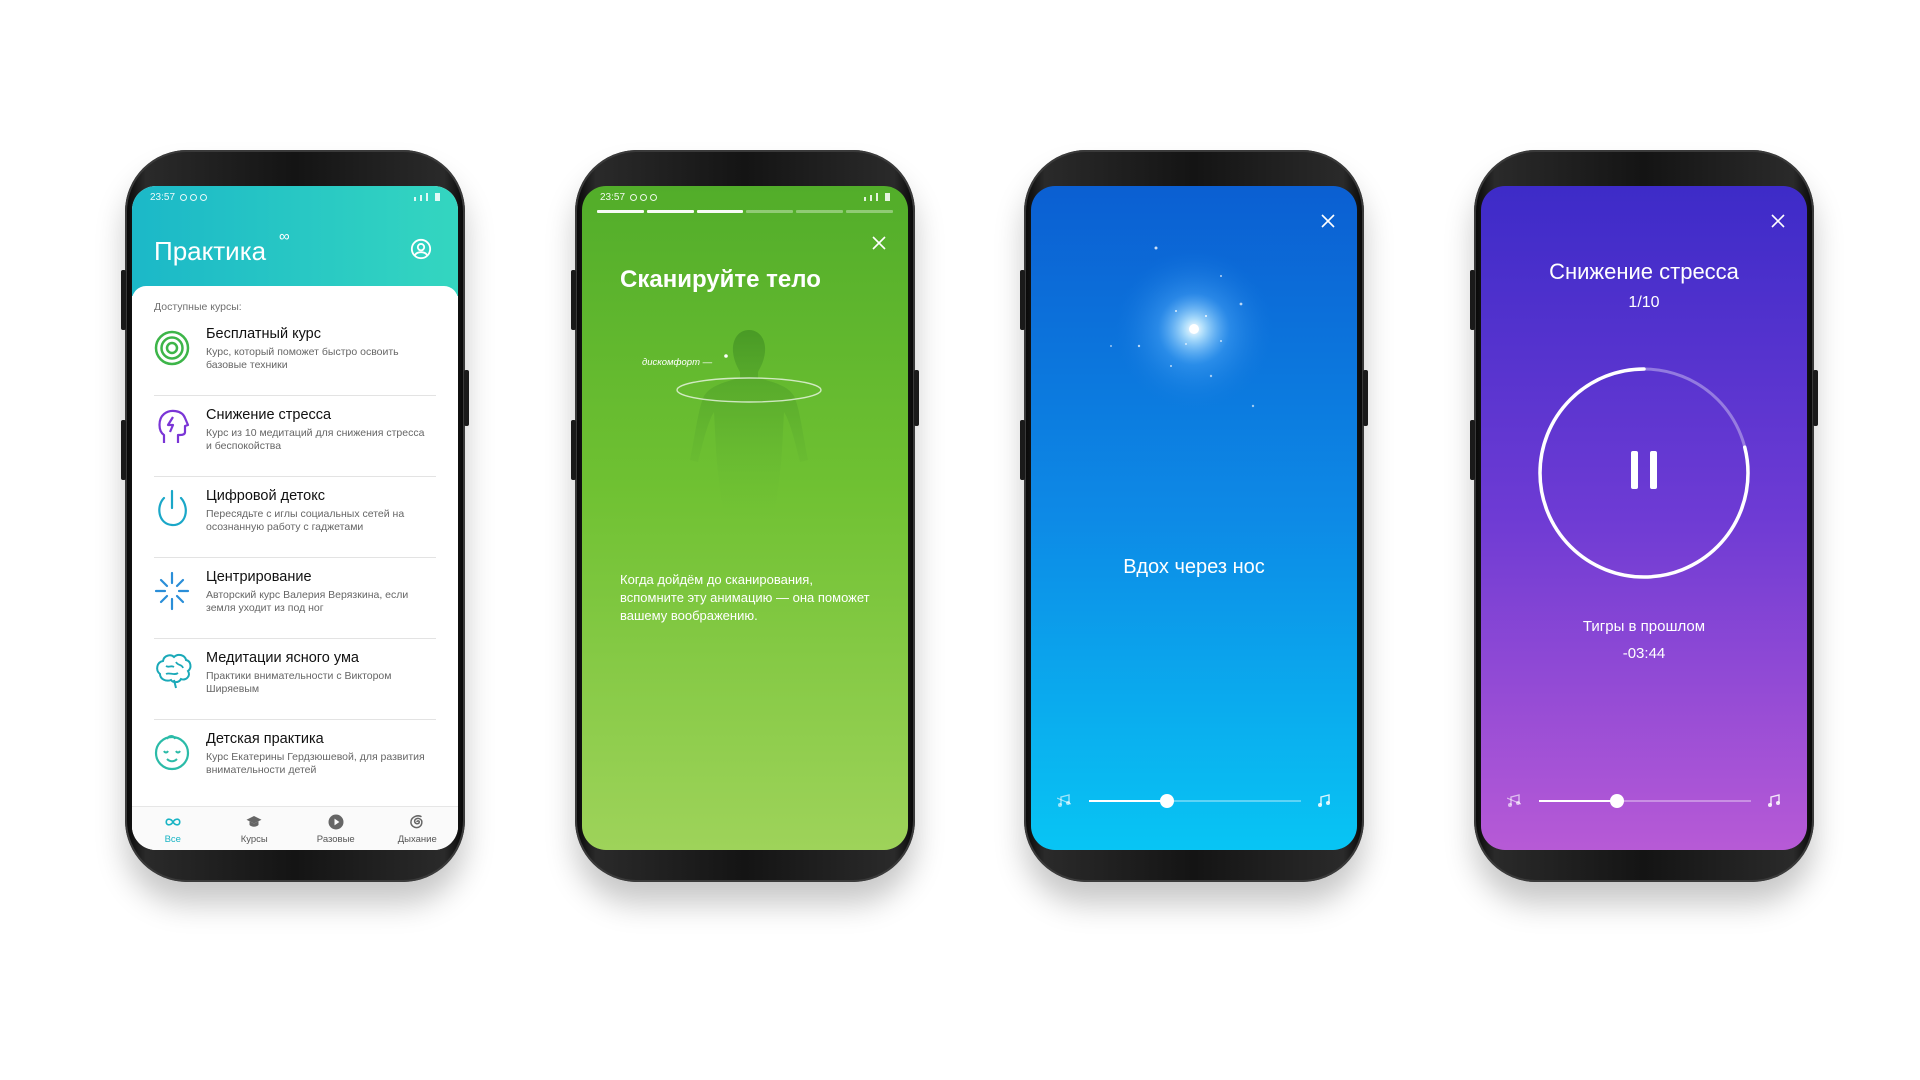 The width and height of the screenshot is (1920, 1080). What do you see at coordinates (421, 249) in the screenshot?
I see `profile-icon` at bounding box center [421, 249].